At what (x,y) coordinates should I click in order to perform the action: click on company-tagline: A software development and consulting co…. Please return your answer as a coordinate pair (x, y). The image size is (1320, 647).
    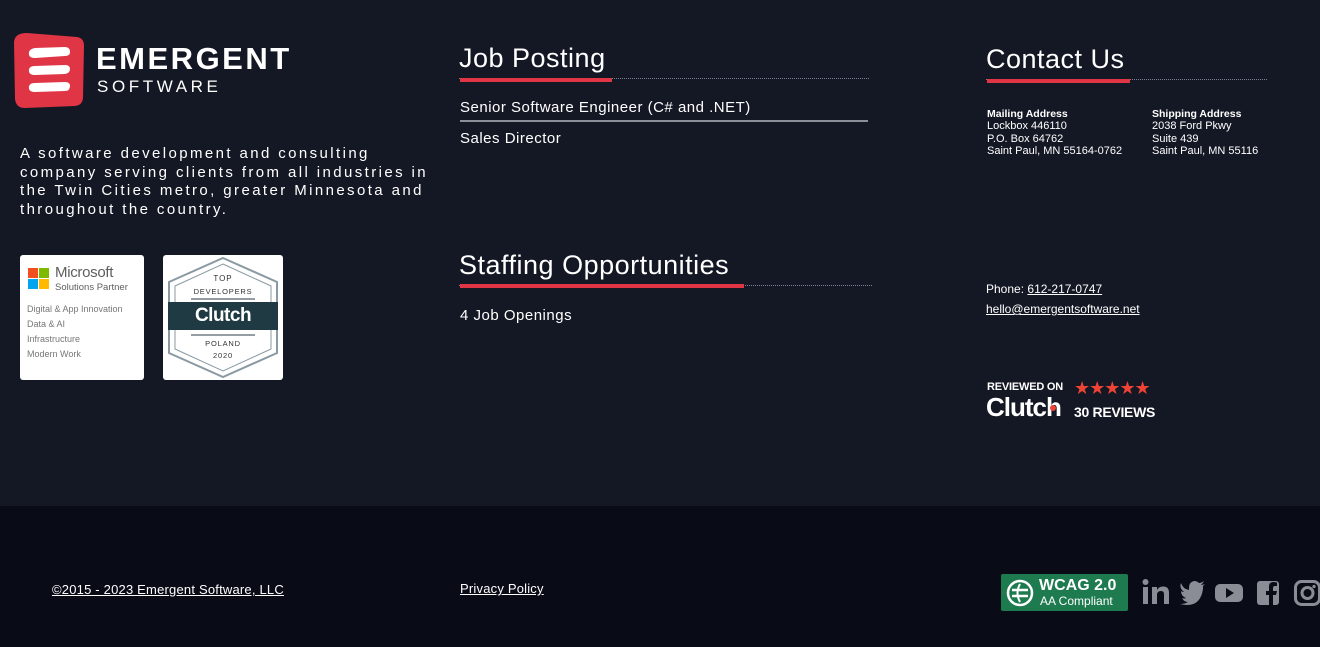
    Looking at the image, I should click on (224, 181).